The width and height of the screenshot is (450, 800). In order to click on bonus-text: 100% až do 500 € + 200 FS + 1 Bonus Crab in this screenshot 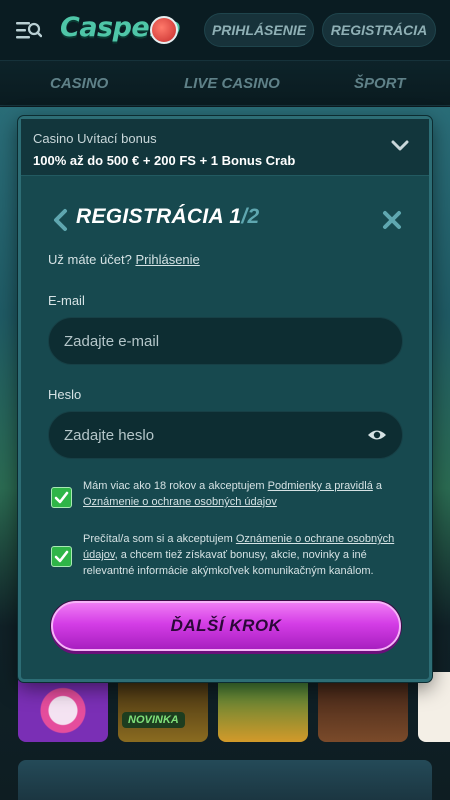, I will do `click(164, 160)`.